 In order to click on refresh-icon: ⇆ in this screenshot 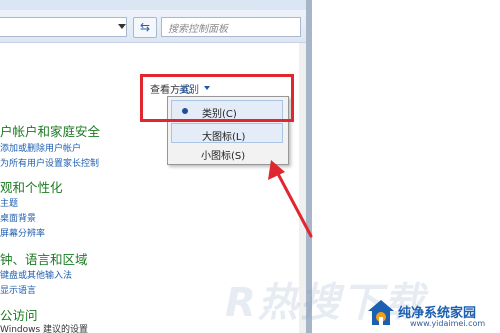, I will do `click(145, 27)`.